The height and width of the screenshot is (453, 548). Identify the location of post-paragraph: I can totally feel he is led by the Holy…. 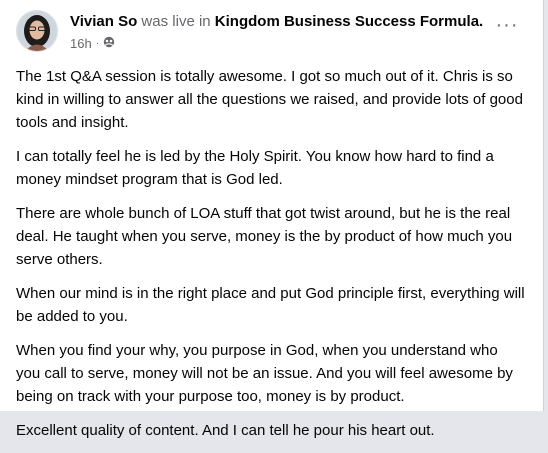
(255, 168).